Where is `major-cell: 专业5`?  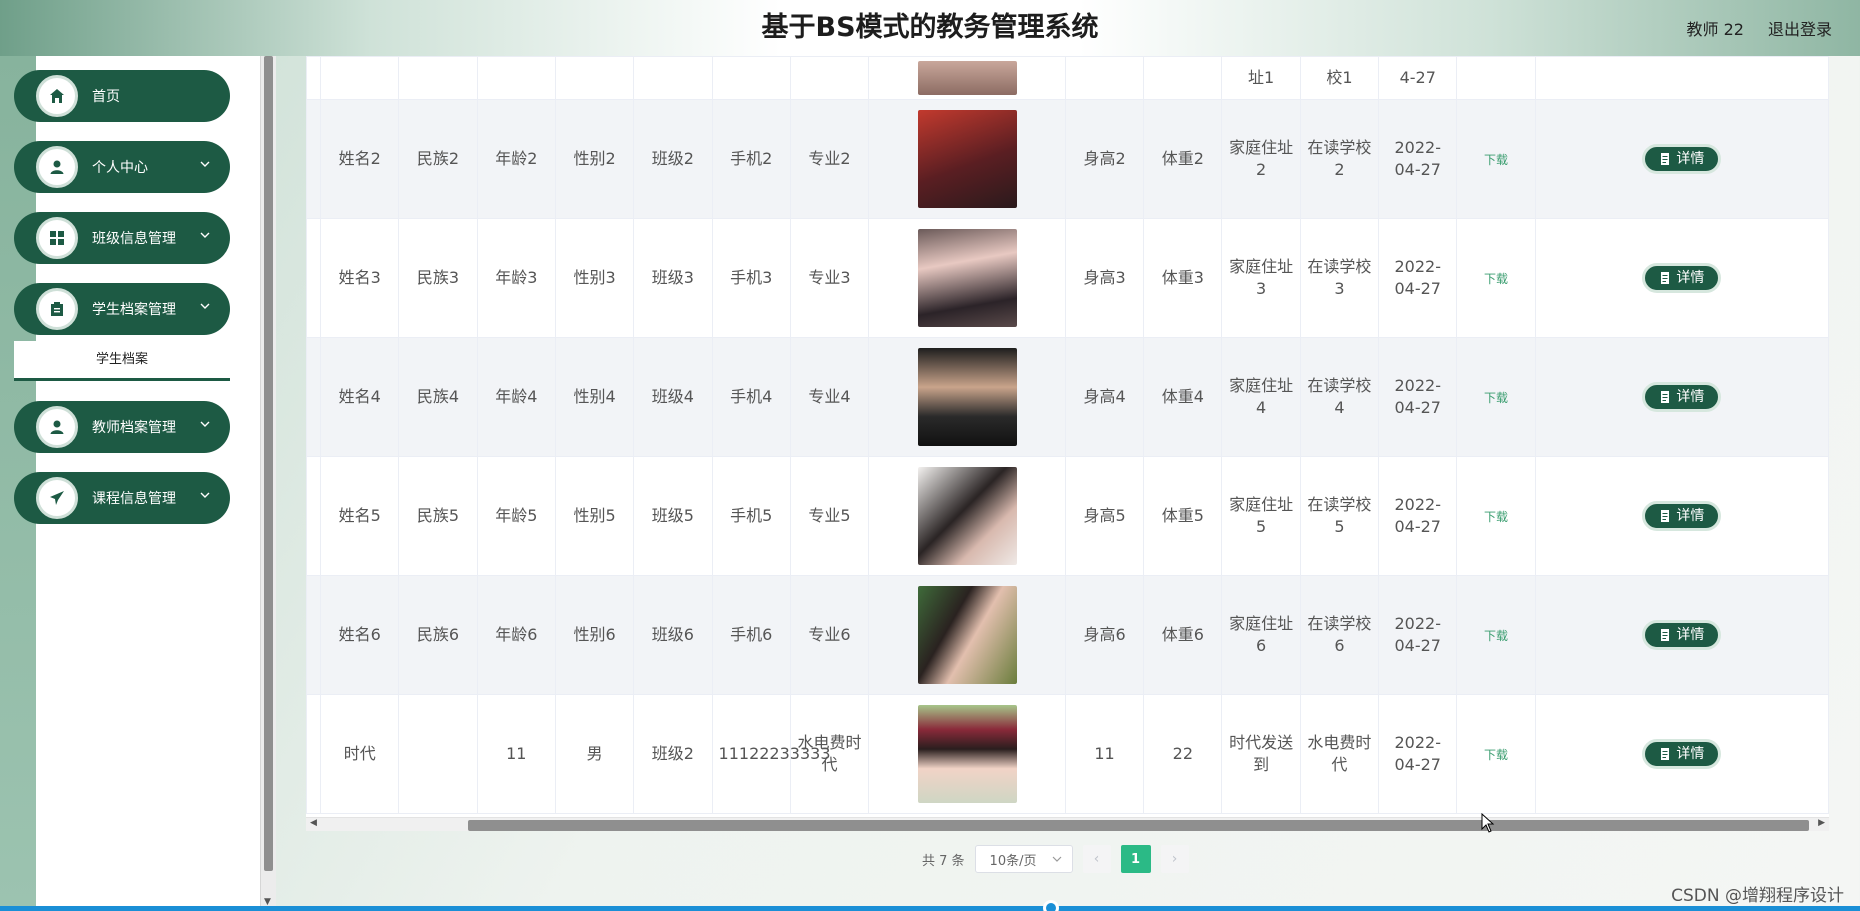 major-cell: 专业5 is located at coordinates (829, 516).